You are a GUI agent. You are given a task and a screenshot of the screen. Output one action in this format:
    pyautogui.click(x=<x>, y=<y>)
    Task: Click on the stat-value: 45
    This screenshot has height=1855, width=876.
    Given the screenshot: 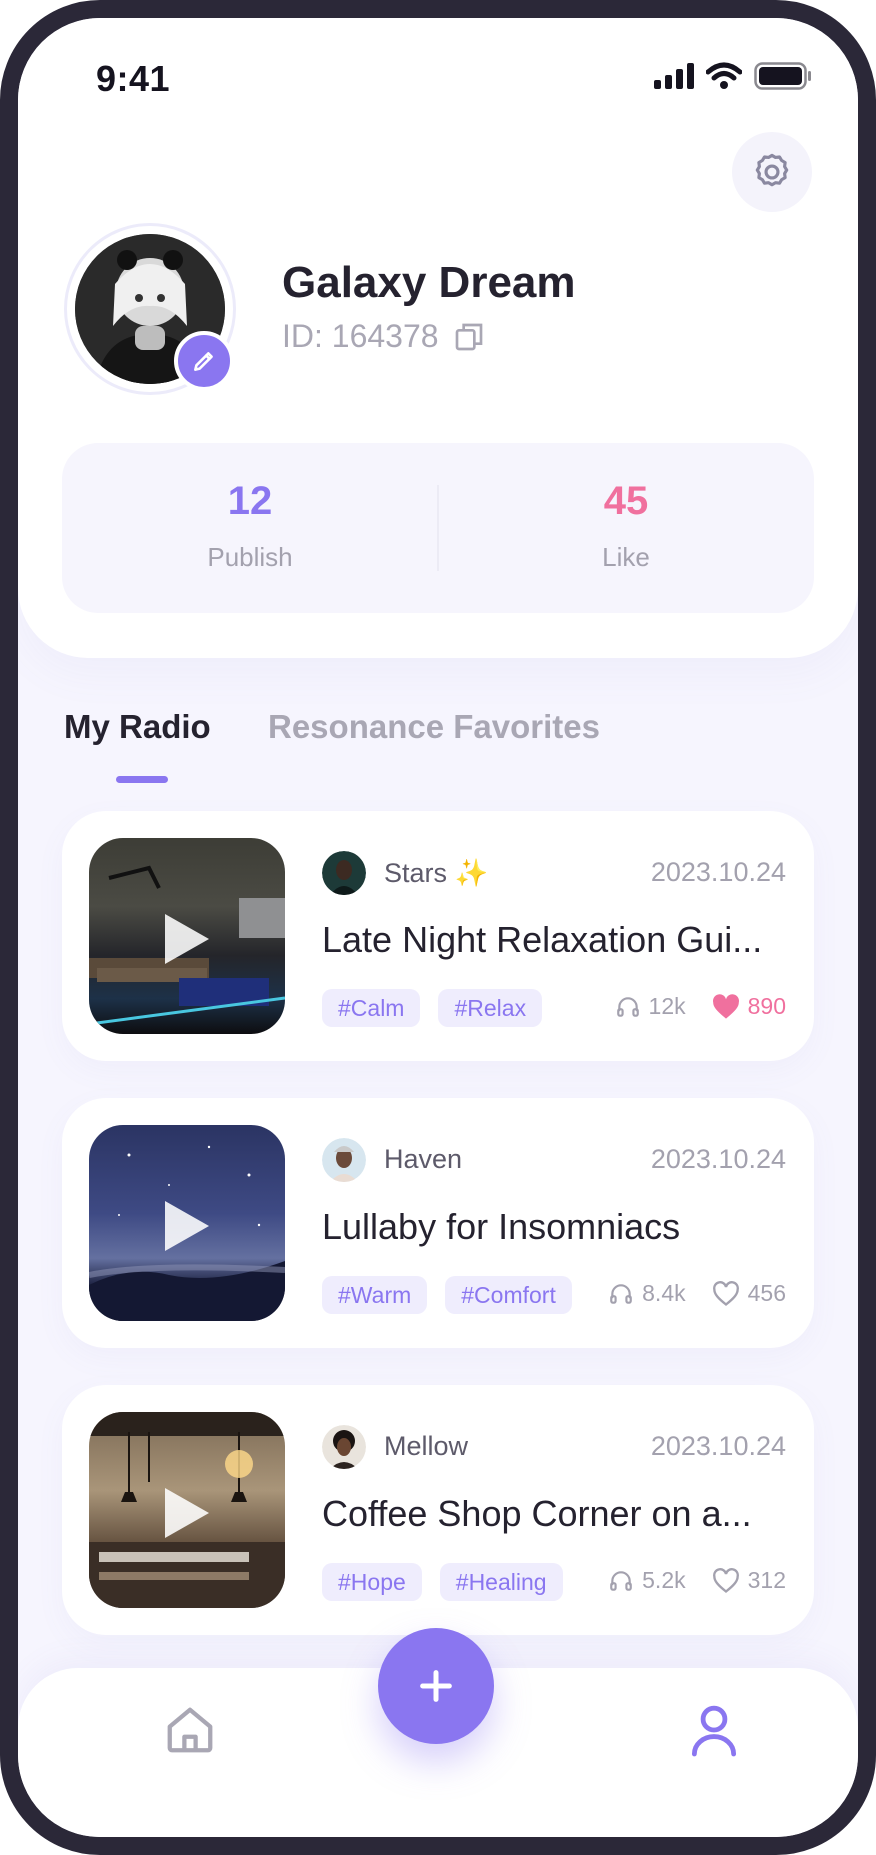 What is the action you would take?
    pyautogui.click(x=626, y=501)
    